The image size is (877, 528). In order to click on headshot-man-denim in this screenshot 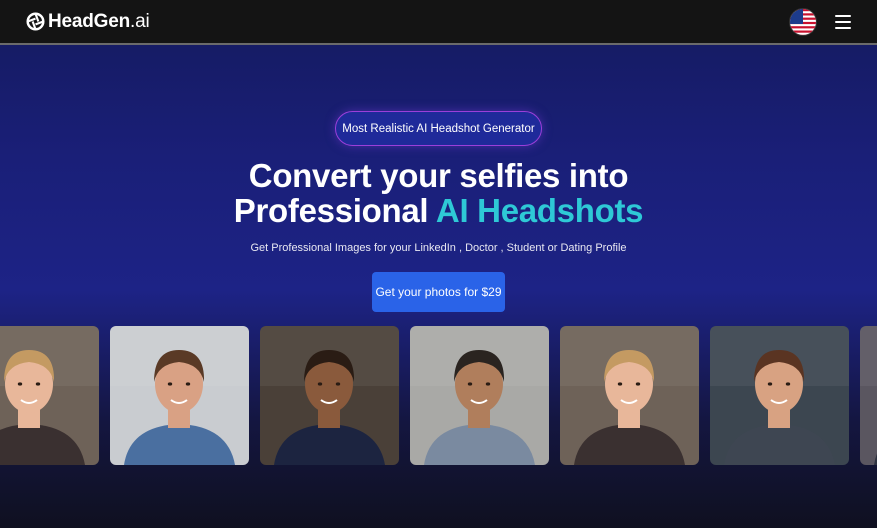, I will do `click(179, 395)`.